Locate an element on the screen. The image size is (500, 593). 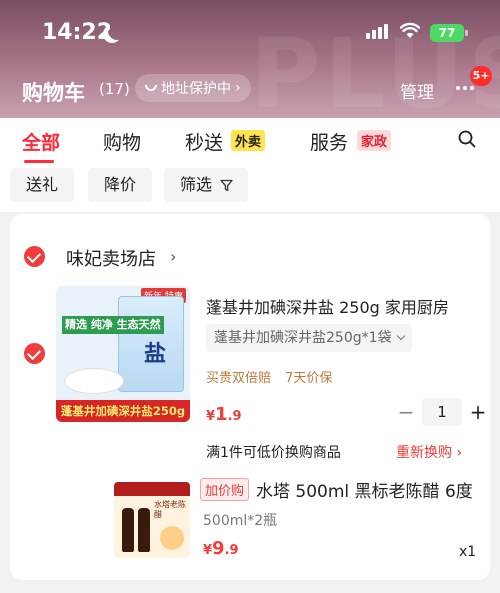
filter-price-drop: 降价 is located at coordinates (120, 185).